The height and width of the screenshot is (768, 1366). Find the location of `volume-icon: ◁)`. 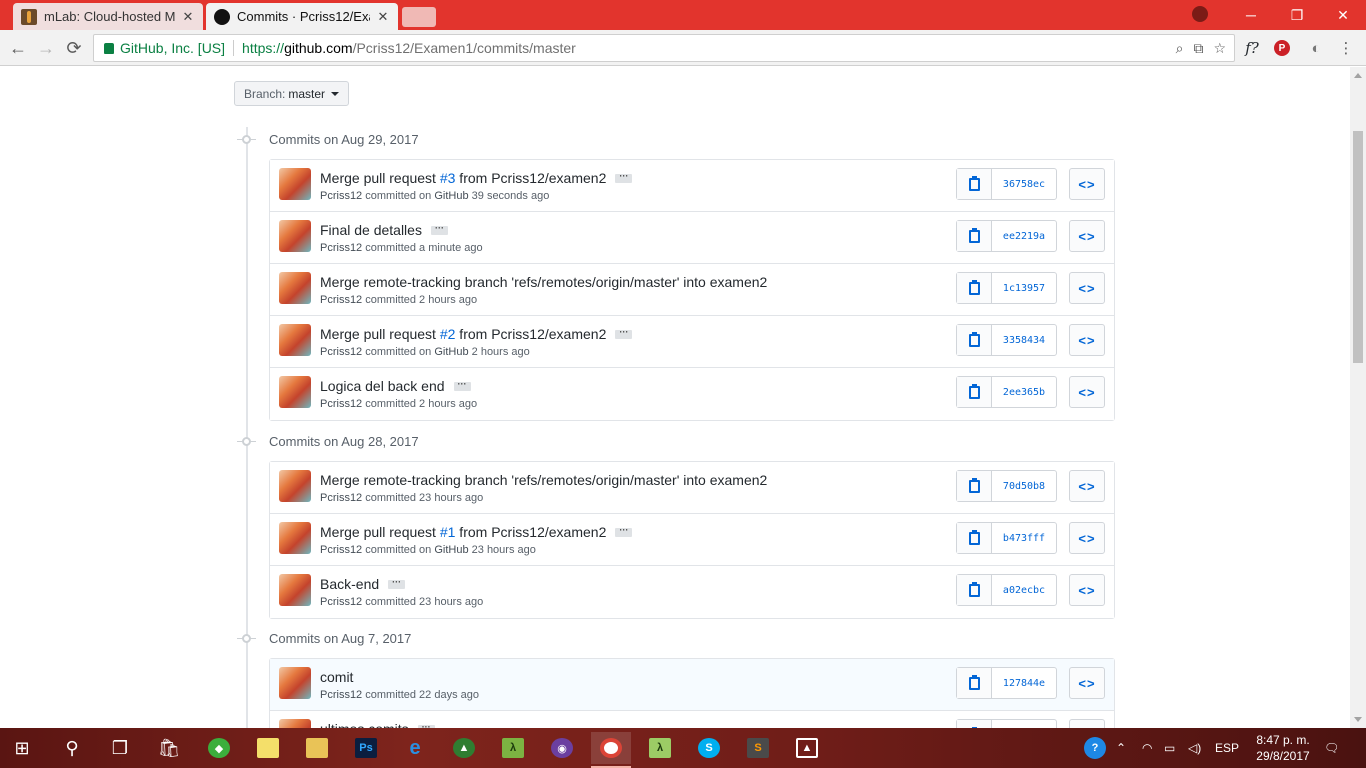

volume-icon: ◁) is located at coordinates (1194, 748).